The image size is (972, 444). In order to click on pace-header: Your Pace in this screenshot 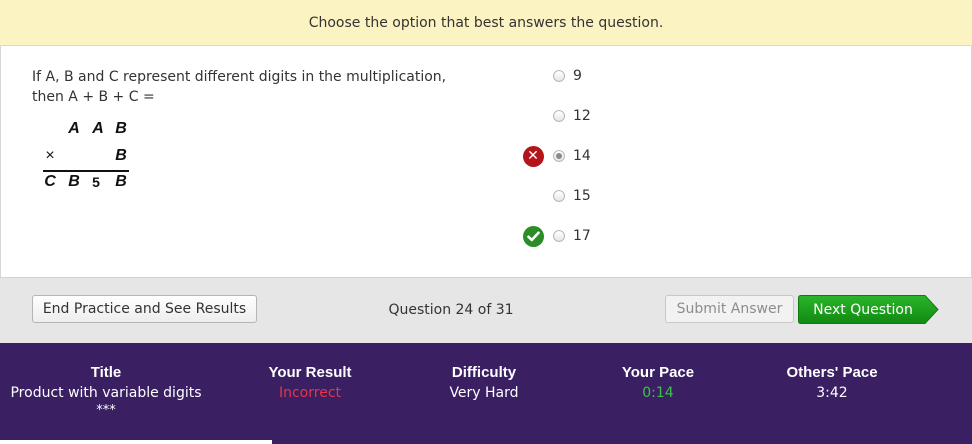, I will do `click(658, 372)`.